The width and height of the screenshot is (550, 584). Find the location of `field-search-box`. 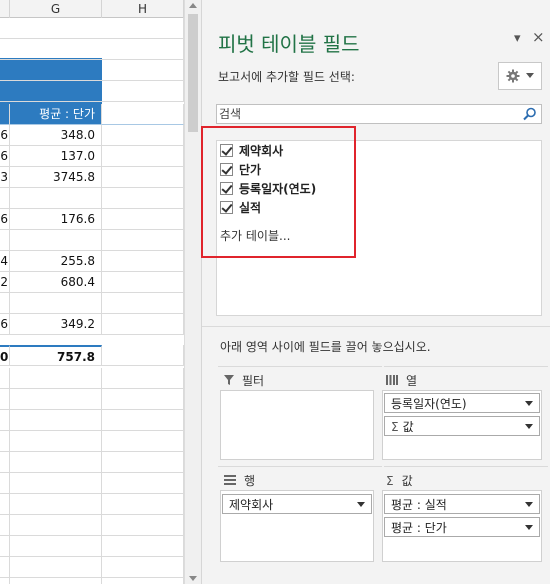

field-search-box is located at coordinates (379, 114).